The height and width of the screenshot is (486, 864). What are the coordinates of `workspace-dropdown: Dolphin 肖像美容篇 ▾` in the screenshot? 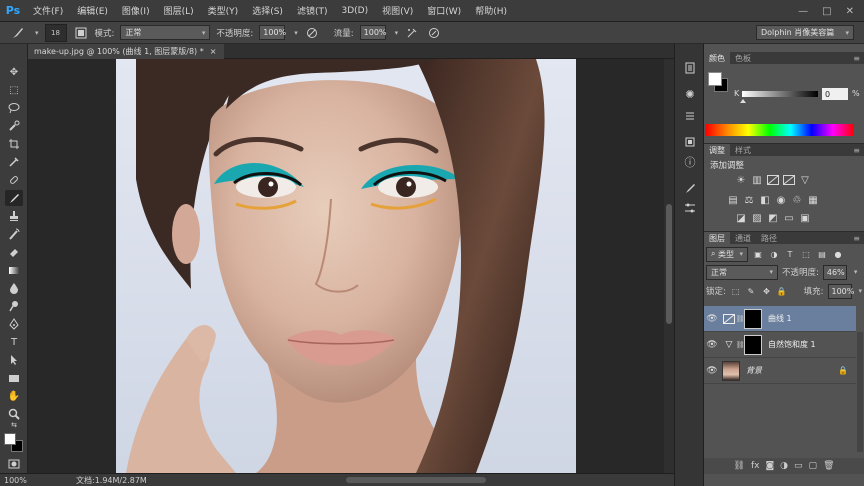 It's located at (805, 32).